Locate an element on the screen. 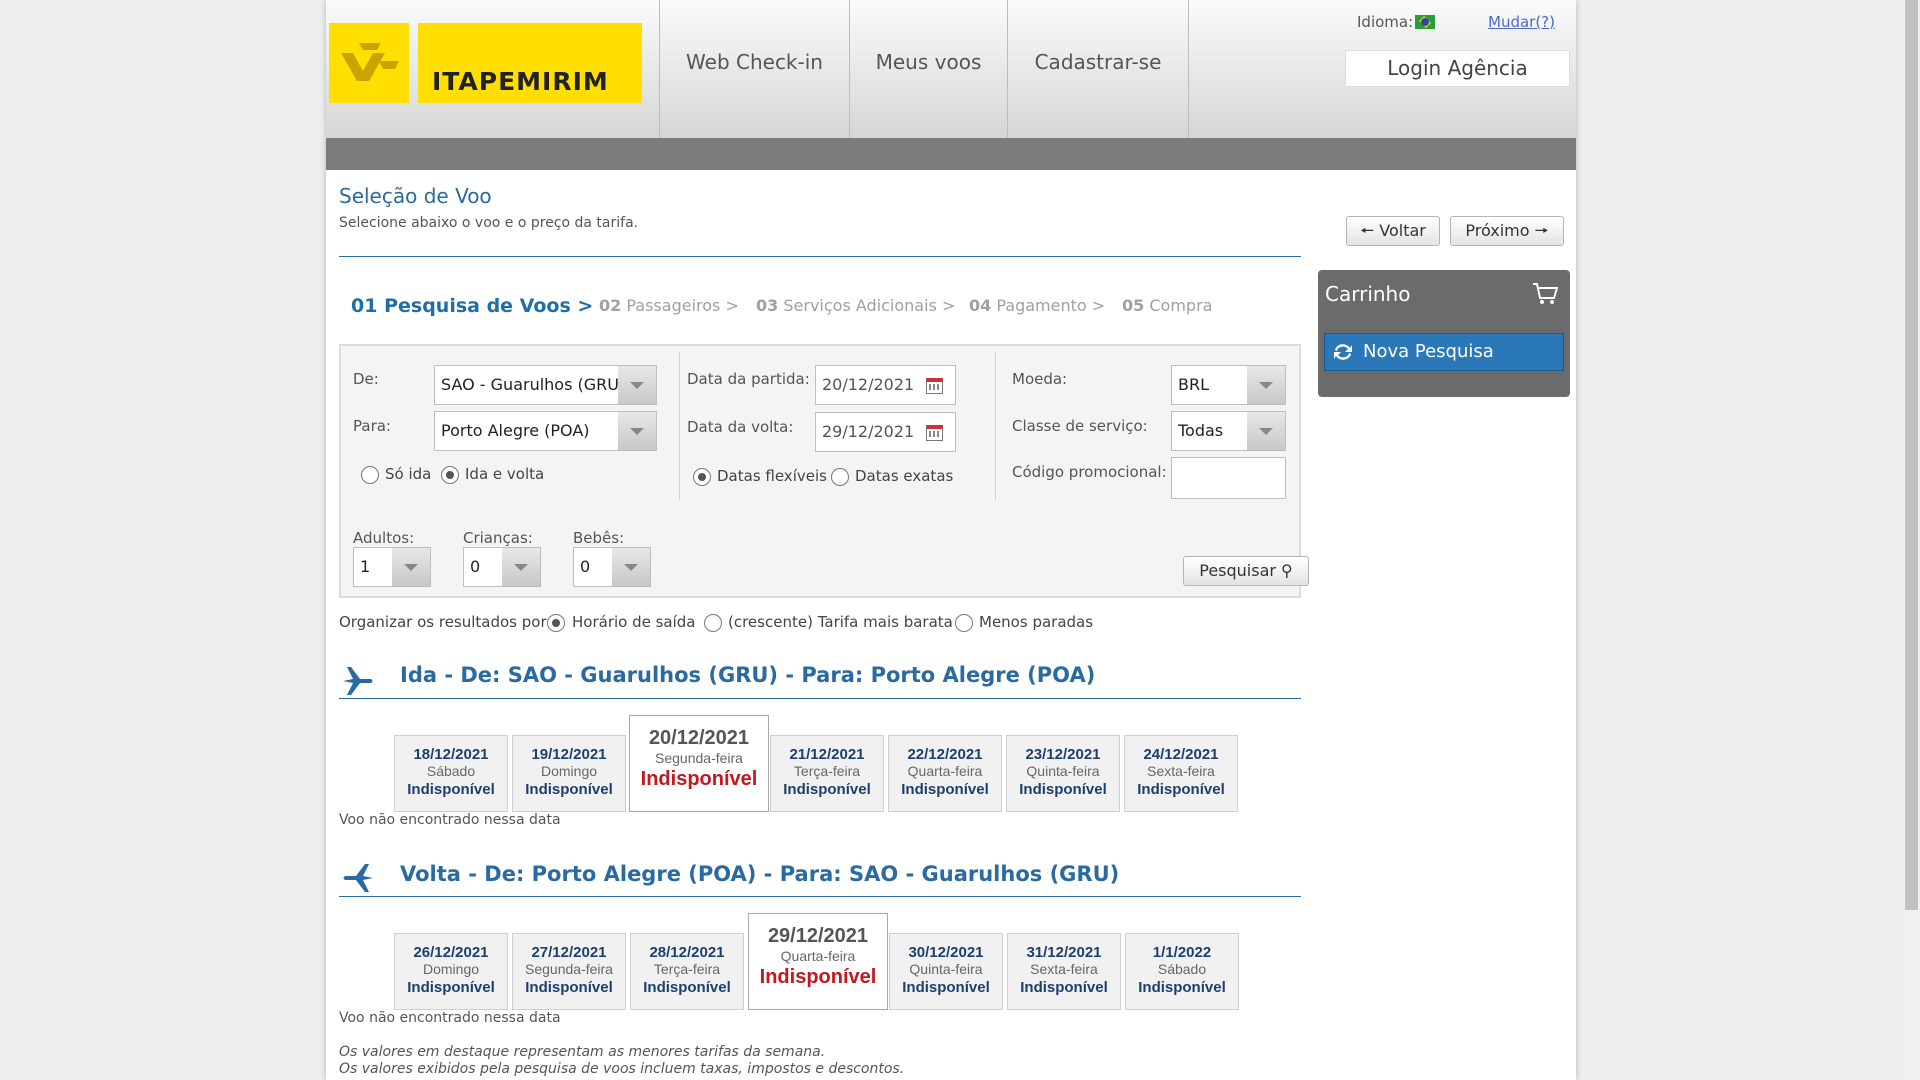 This screenshot has width=1920, height=1080. adults-select: 1 is located at coordinates (392, 567).